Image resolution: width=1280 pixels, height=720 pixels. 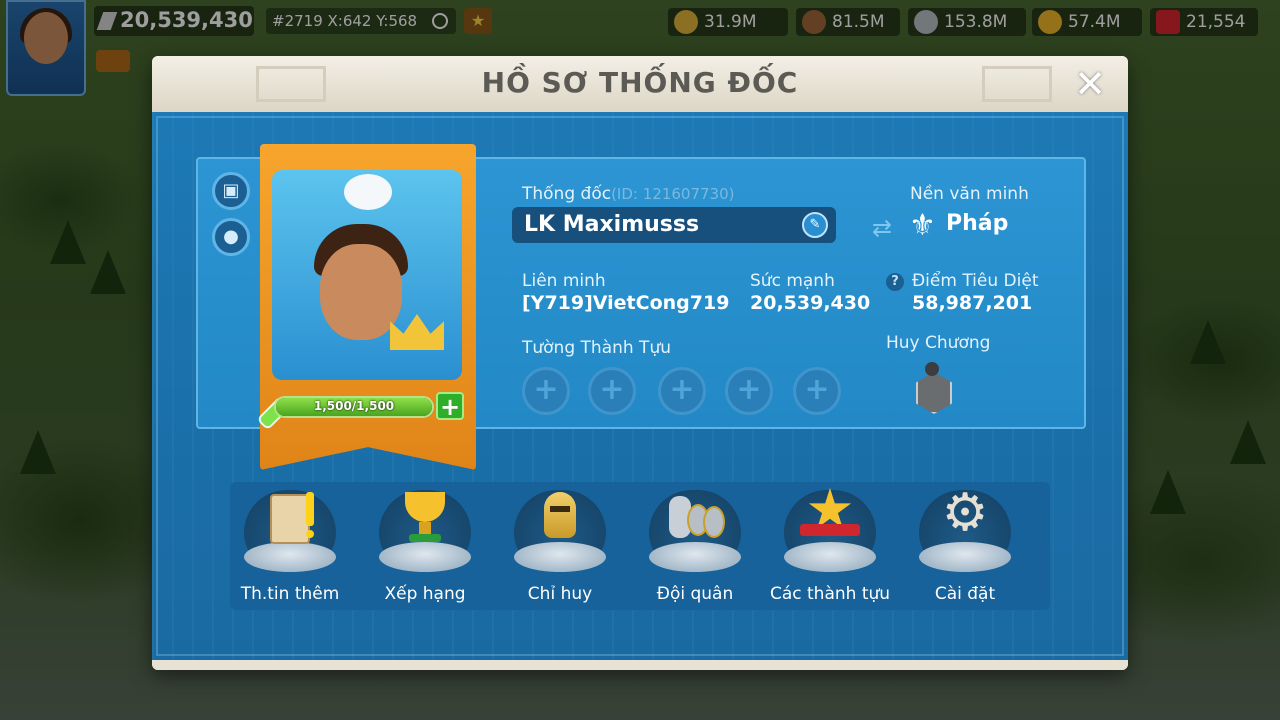 What do you see at coordinates (564, 281) in the screenshot?
I see `alliance-label: Liên minh` at bounding box center [564, 281].